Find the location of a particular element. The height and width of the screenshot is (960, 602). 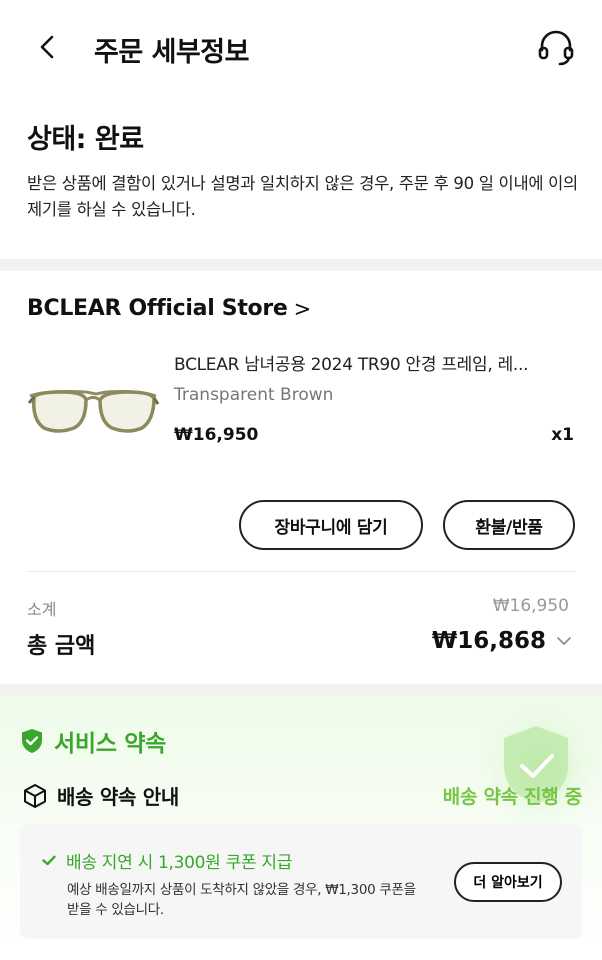

page-title: 주문 세부정보 is located at coordinates (171, 52).